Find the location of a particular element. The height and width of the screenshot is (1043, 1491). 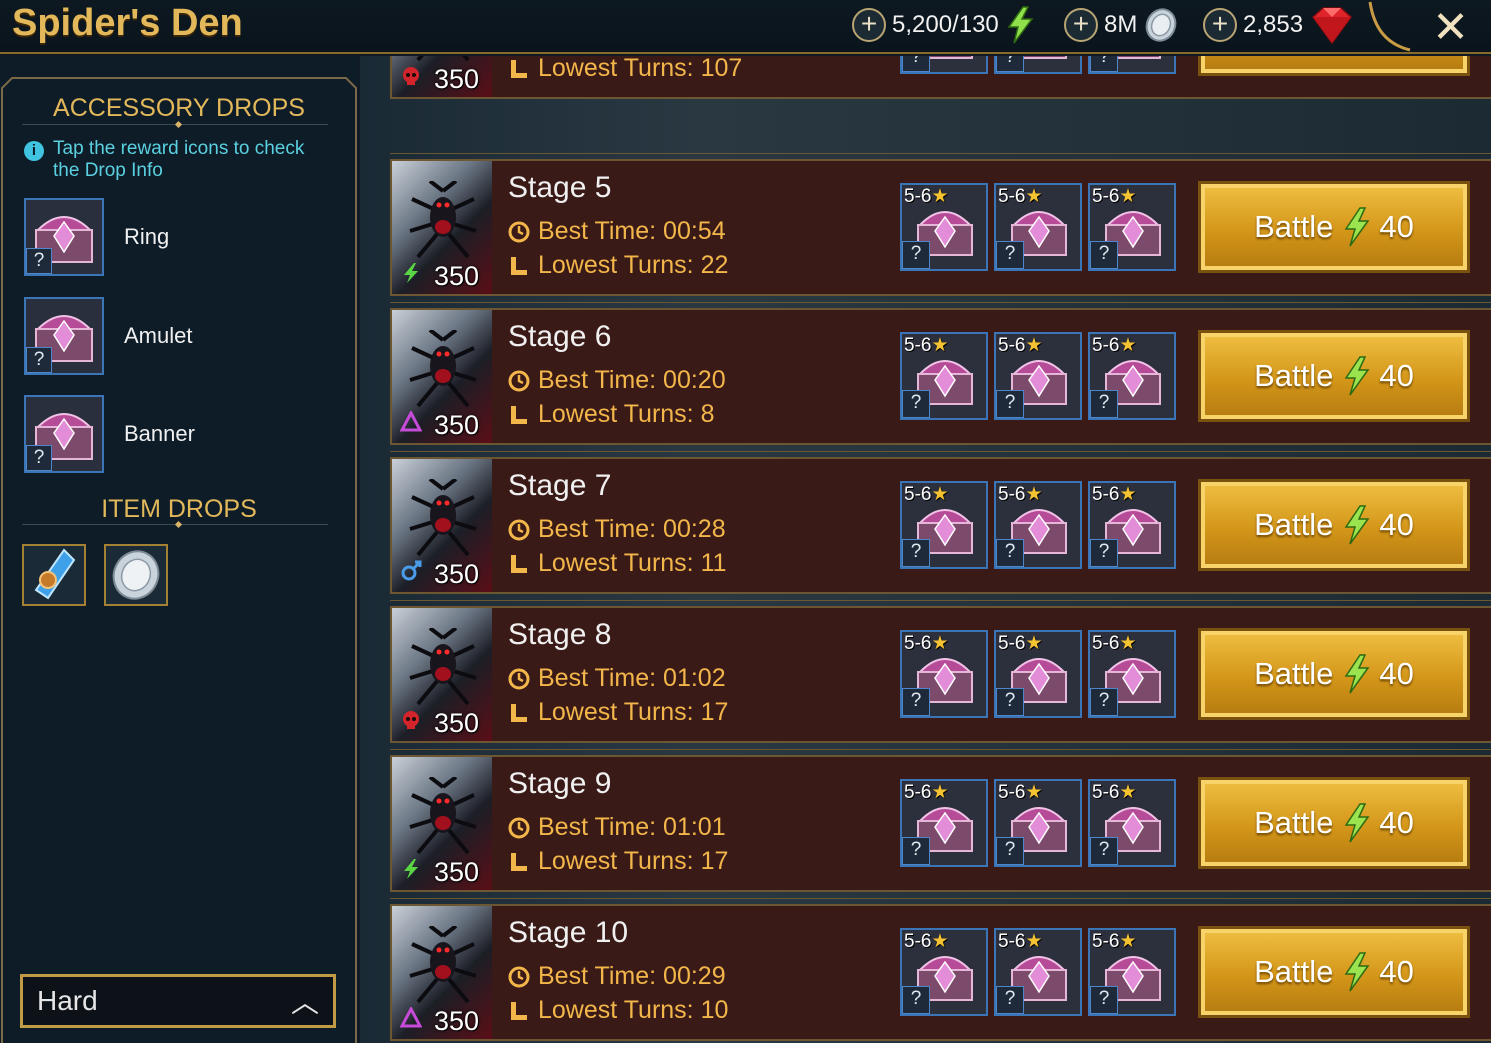

accessory-ring: ? Ring is located at coordinates (96, 237).